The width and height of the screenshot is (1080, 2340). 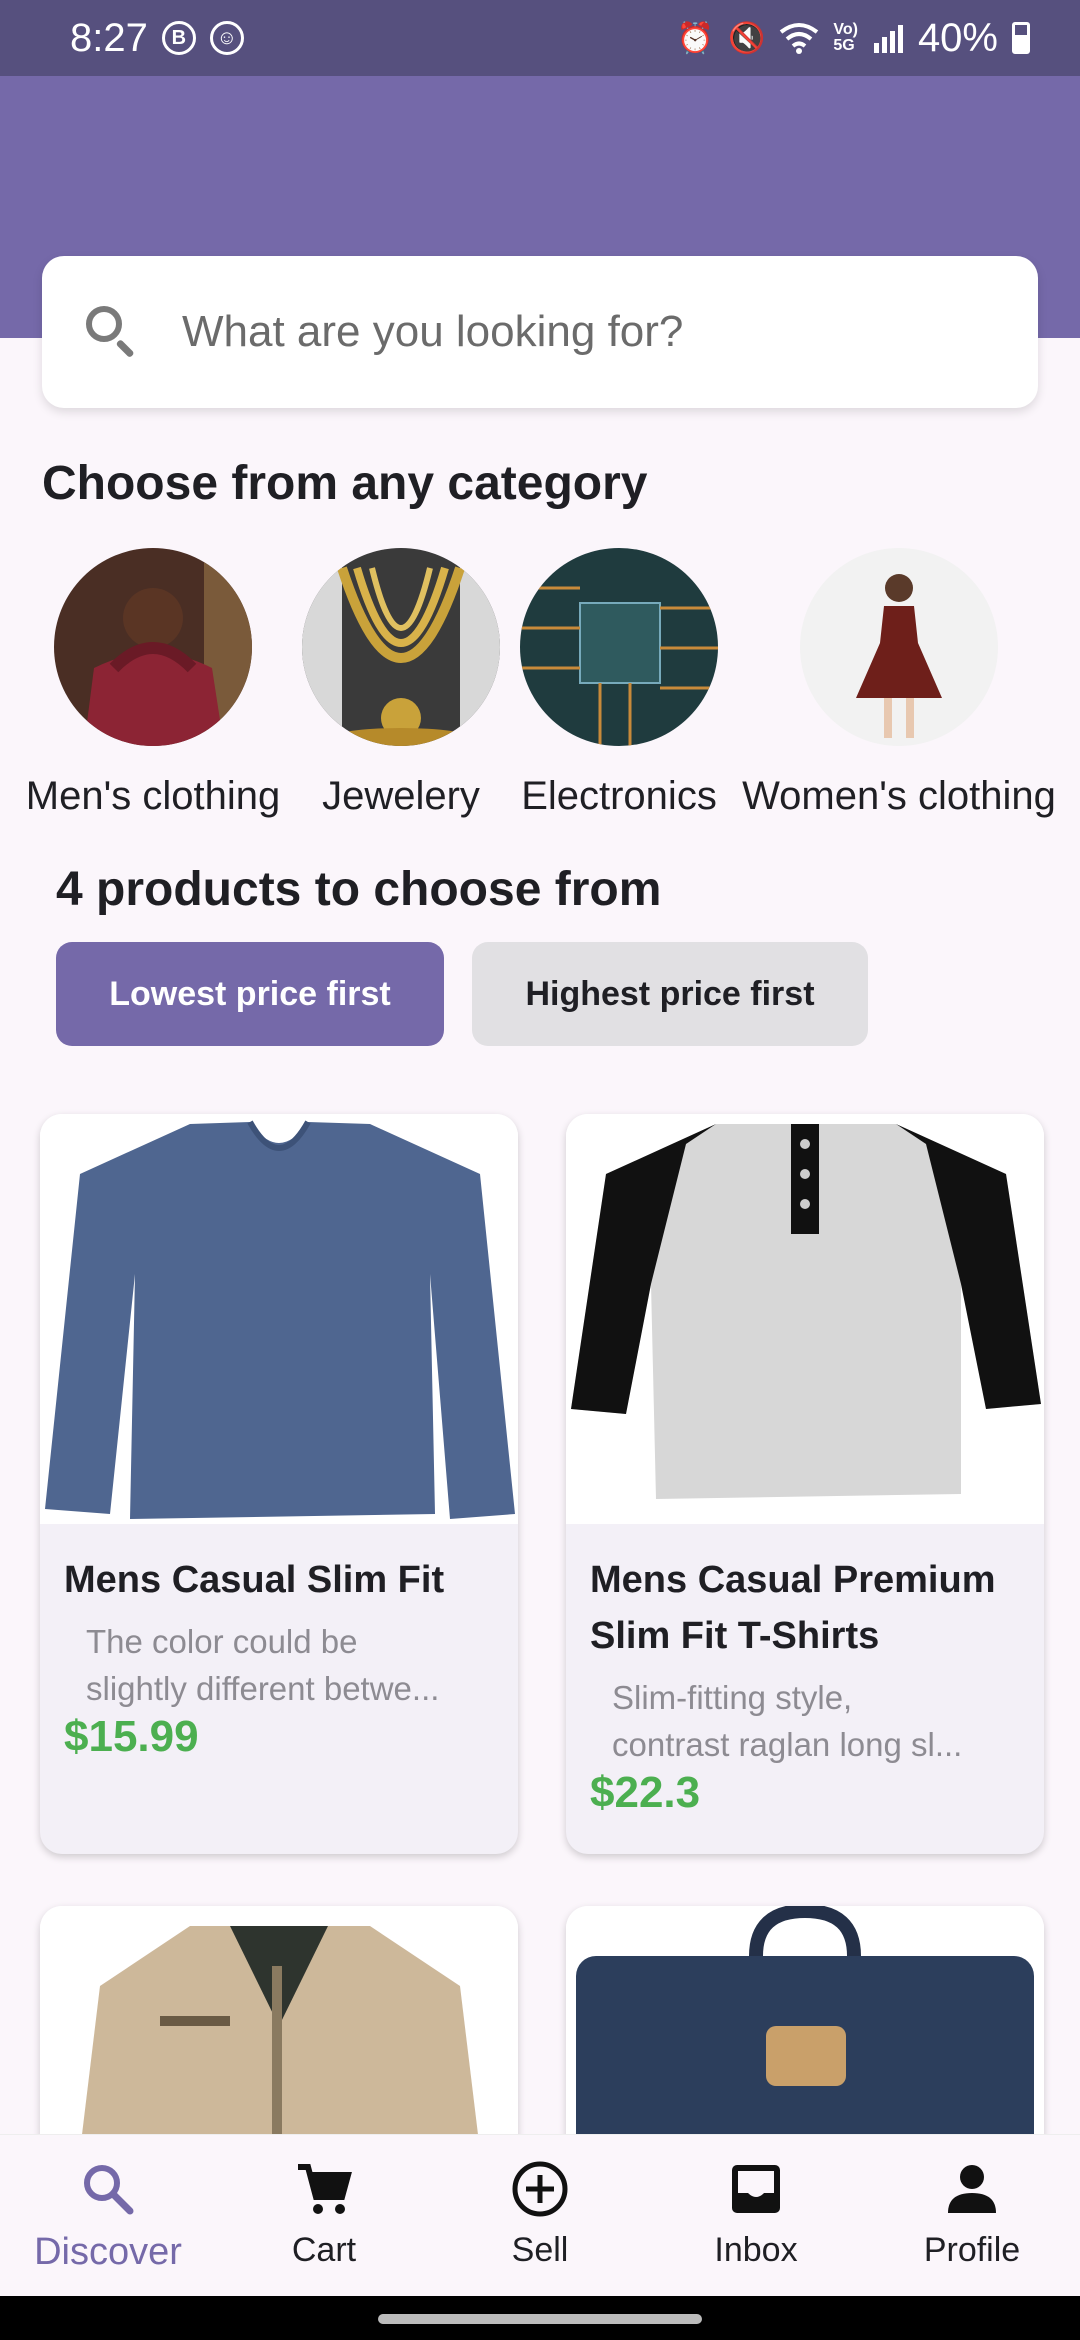 What do you see at coordinates (845, 37) in the screenshot?
I see `volte-icon: Vo) 5G` at bounding box center [845, 37].